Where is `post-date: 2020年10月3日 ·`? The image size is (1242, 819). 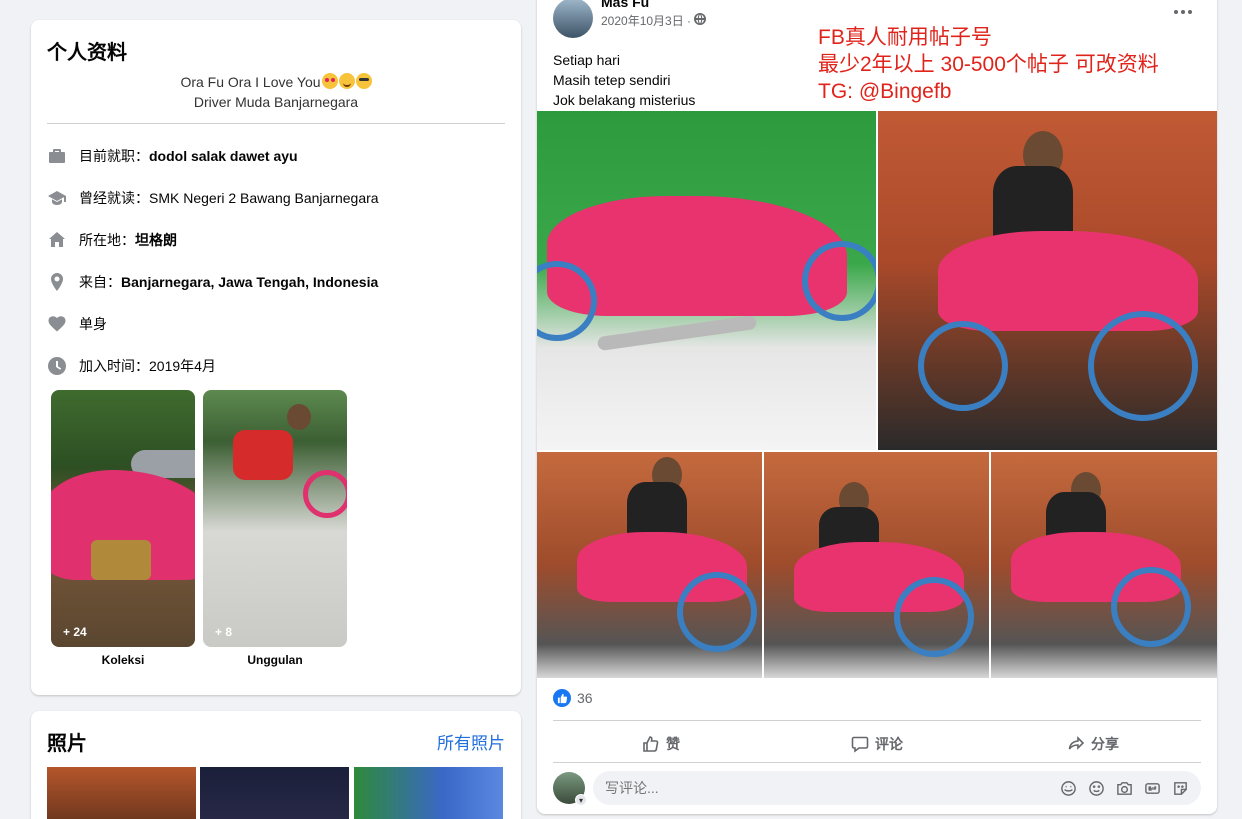 post-date: 2020年10月3日 · is located at coordinates (646, 20).